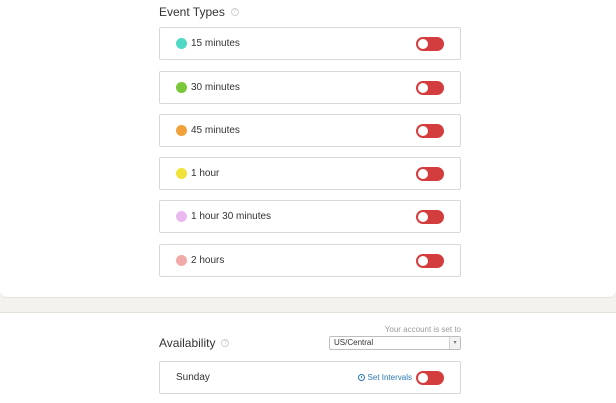  I want to click on chevron-down-icon: ▾, so click(454, 343).